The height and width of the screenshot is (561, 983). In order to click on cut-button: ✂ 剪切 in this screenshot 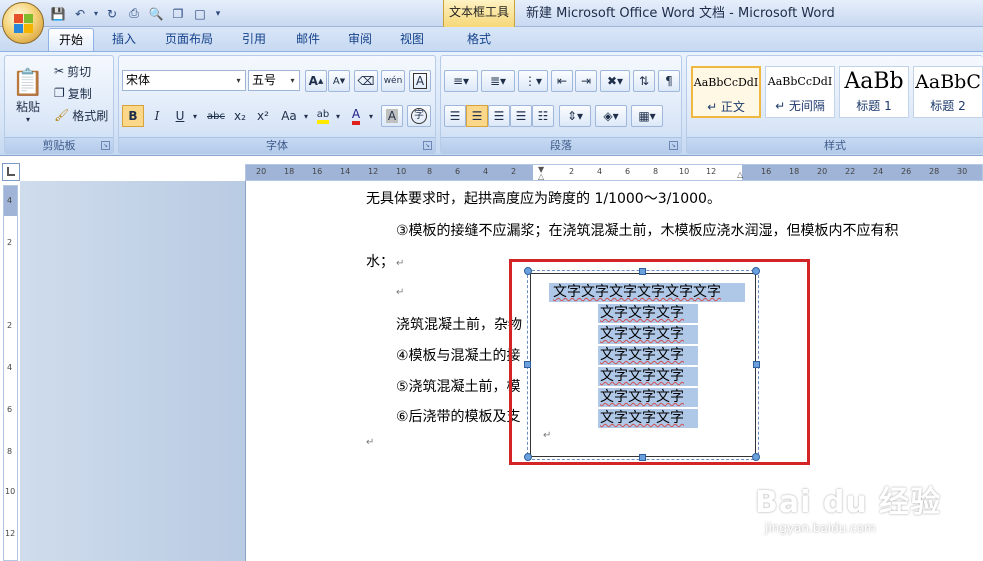, I will do `click(82, 71)`.